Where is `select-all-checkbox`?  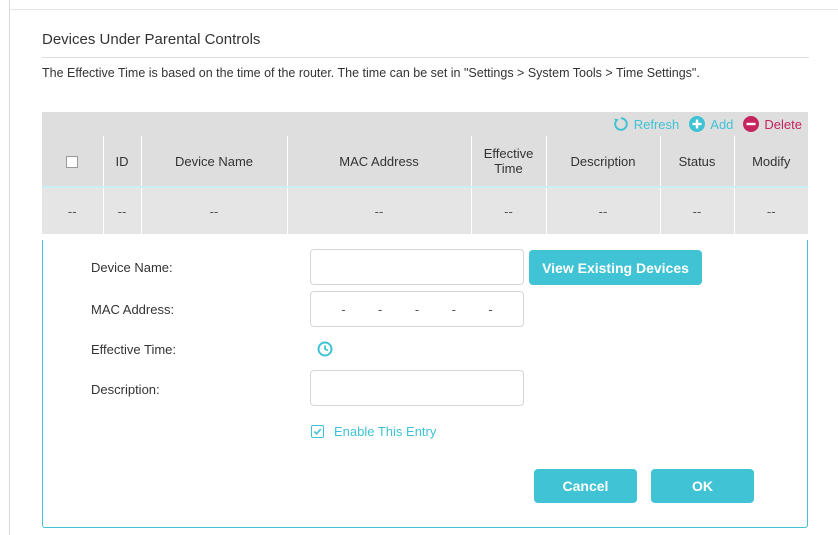
select-all-checkbox is located at coordinates (72, 162).